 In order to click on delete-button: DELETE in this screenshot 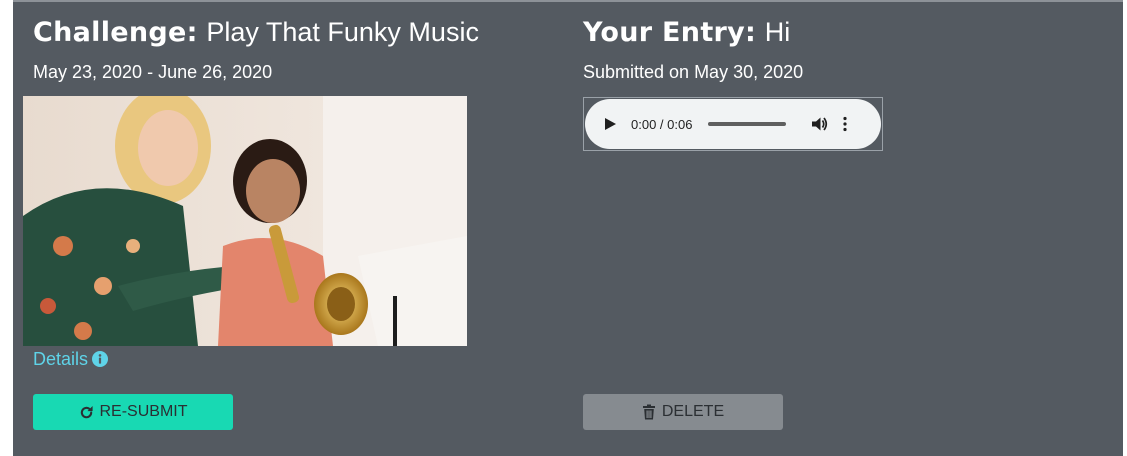, I will do `click(683, 412)`.